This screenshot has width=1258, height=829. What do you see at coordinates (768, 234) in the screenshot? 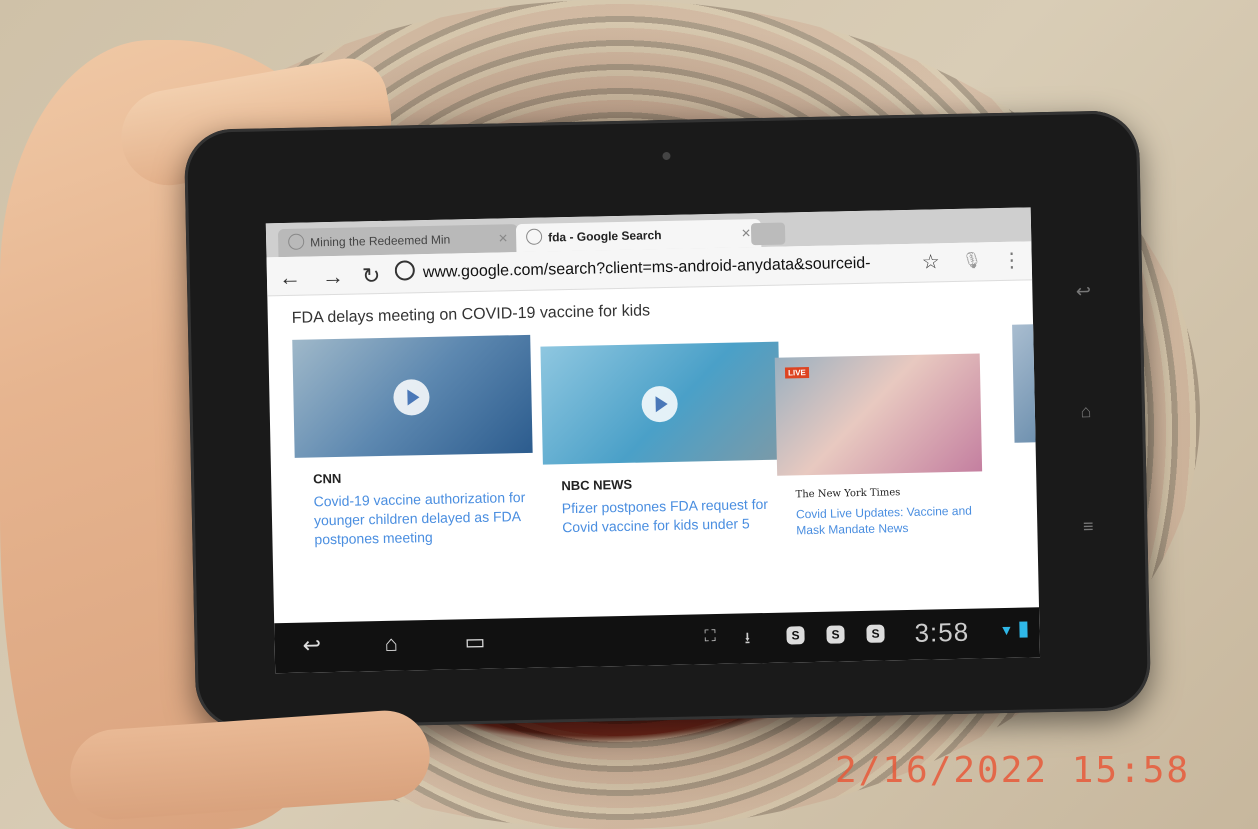
I see `new-tab-button` at bounding box center [768, 234].